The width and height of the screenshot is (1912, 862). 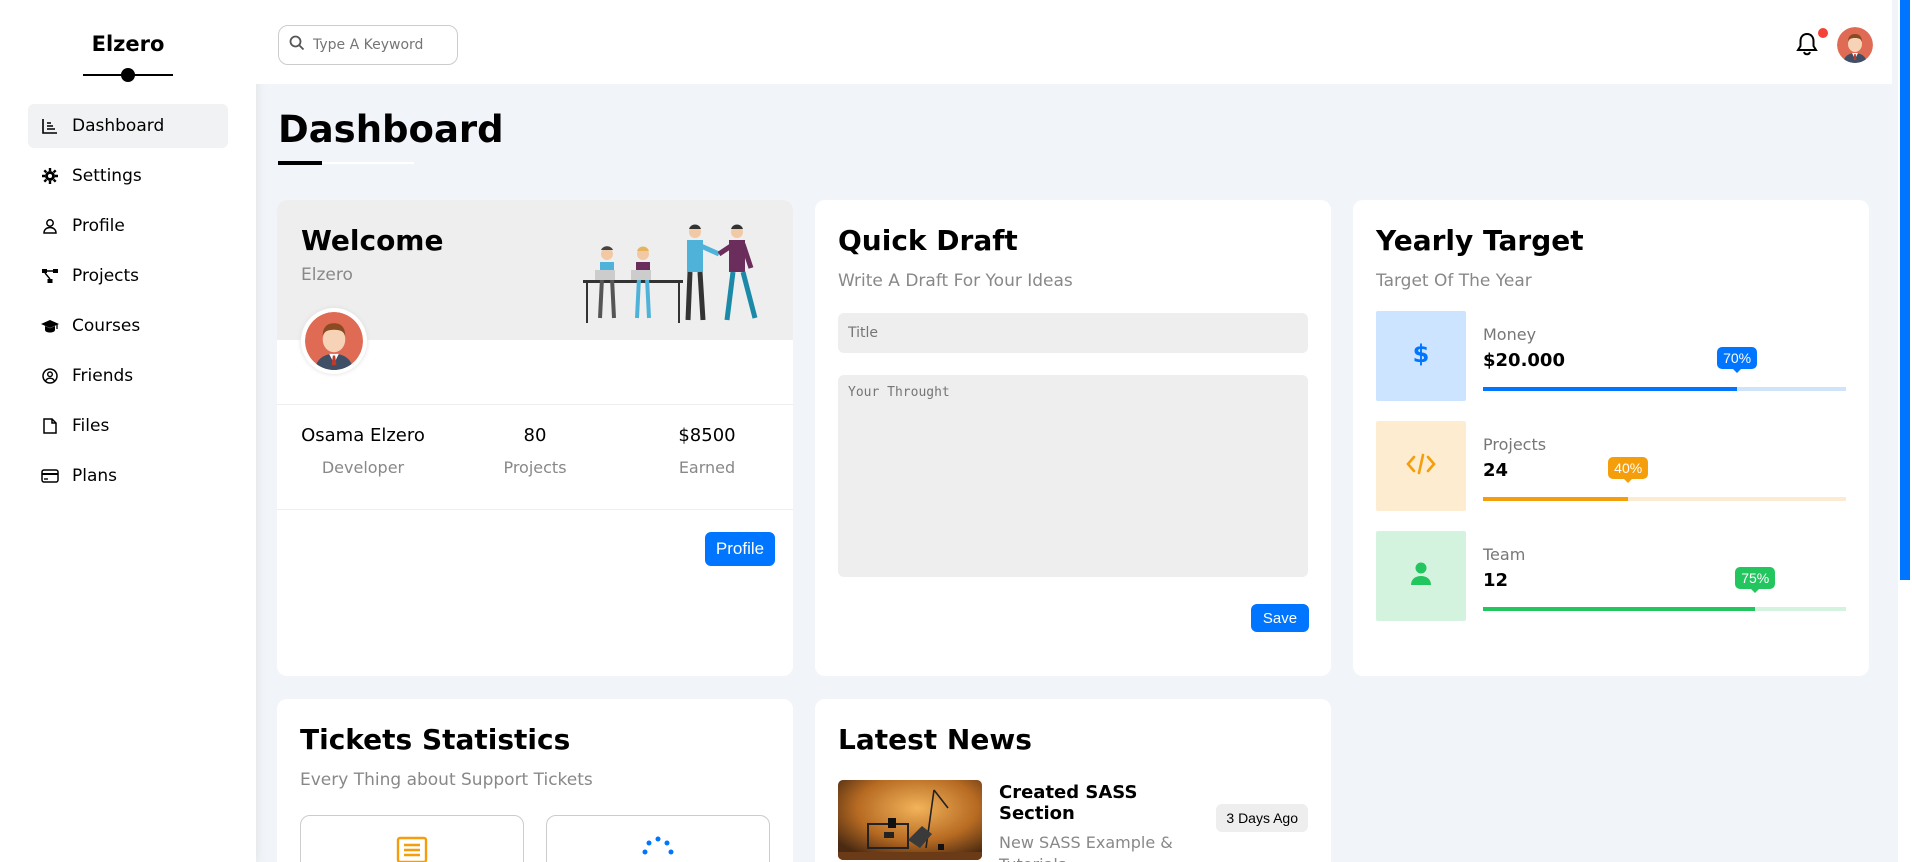 What do you see at coordinates (128, 226) in the screenshot?
I see `sidebar-item-profile: Profile` at bounding box center [128, 226].